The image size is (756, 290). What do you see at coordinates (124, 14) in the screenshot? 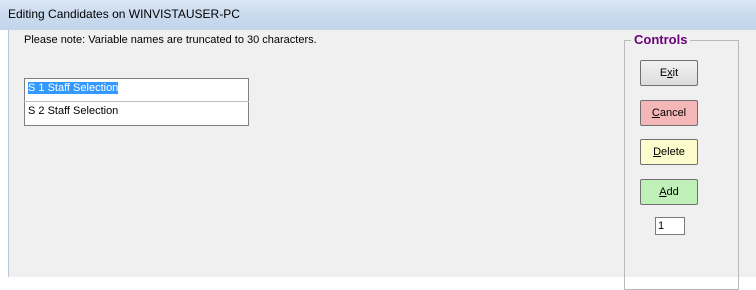
I see `window-title: Editing Candidates on WINVISTAUSER-PC` at bounding box center [124, 14].